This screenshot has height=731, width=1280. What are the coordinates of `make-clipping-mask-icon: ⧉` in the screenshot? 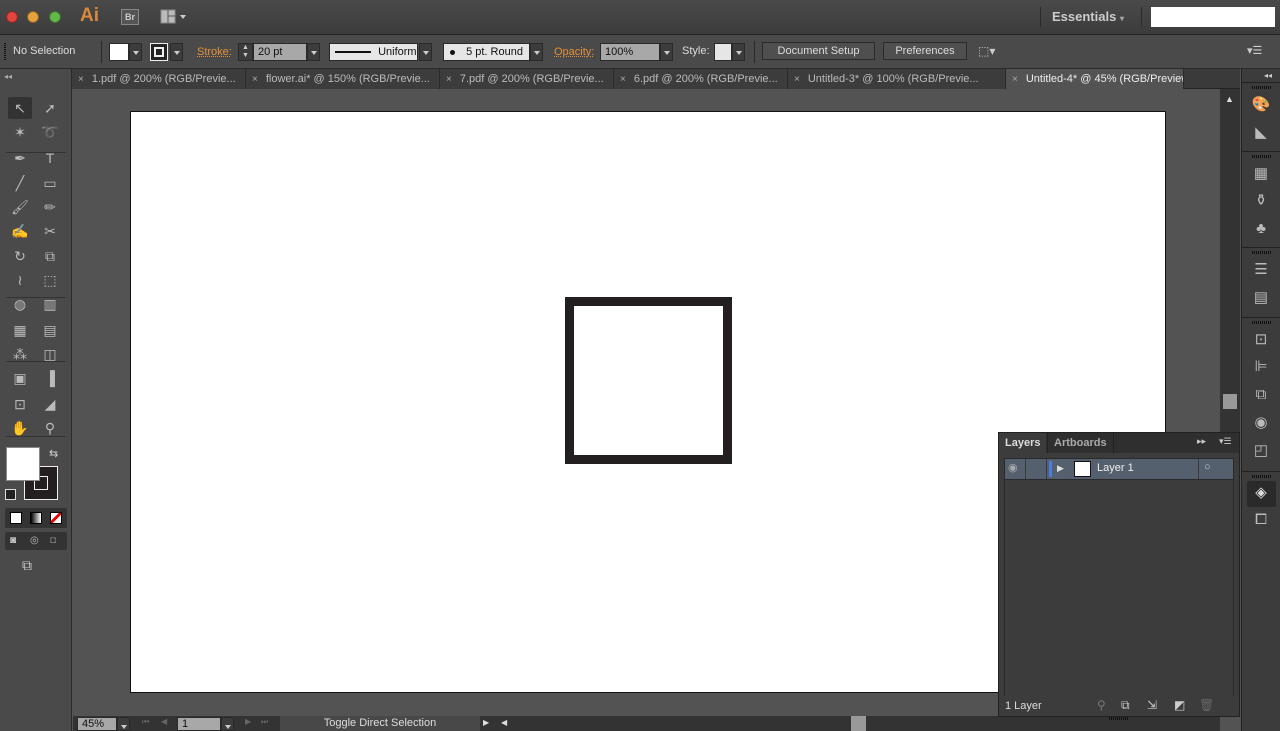 It's located at (1125, 705).